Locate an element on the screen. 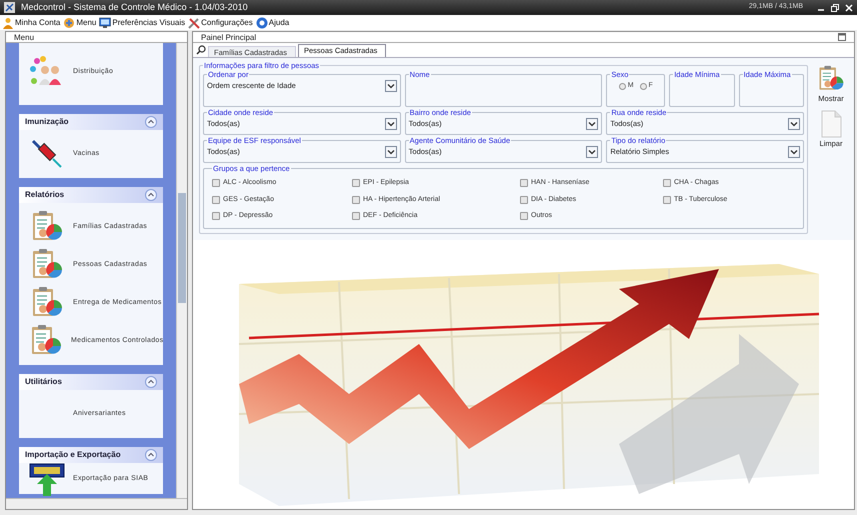 This screenshot has width=857, height=515. sign-arrow-icon is located at coordinates (47, 479).